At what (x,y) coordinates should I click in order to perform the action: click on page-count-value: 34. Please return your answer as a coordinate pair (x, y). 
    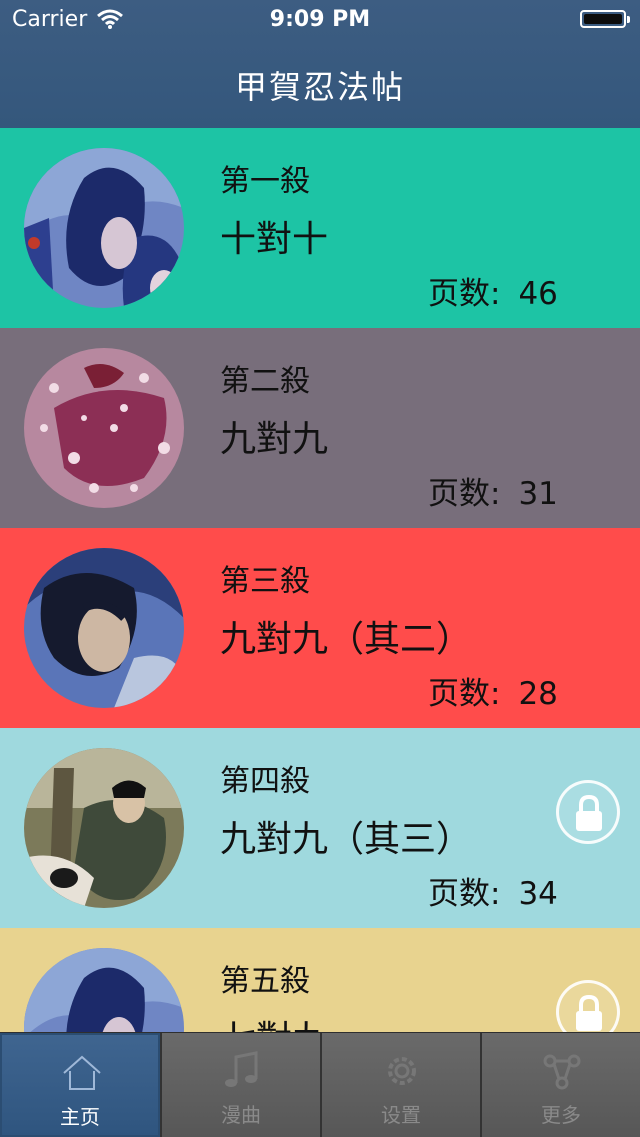
    Looking at the image, I should click on (538, 894).